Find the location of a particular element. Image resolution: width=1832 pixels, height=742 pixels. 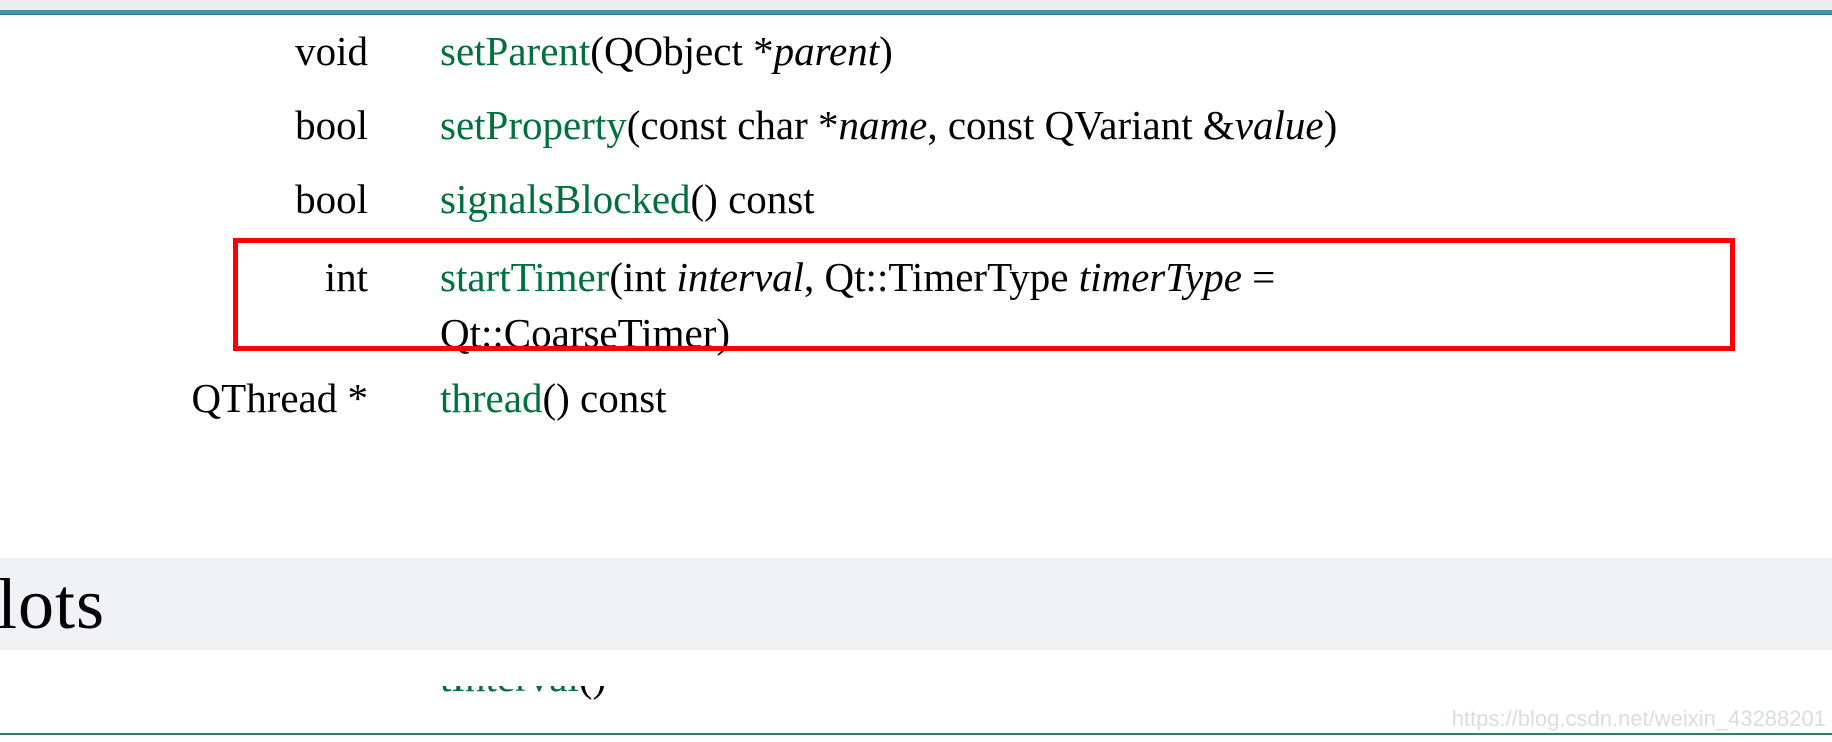

return-type-cell: int is located at coordinates (346, 277).